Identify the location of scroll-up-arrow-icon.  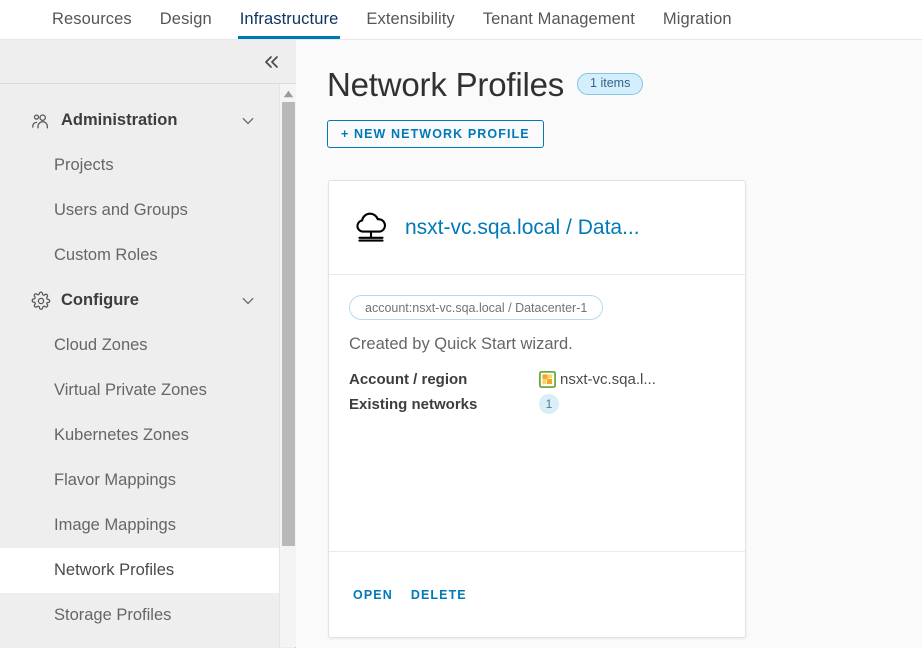
(288, 94).